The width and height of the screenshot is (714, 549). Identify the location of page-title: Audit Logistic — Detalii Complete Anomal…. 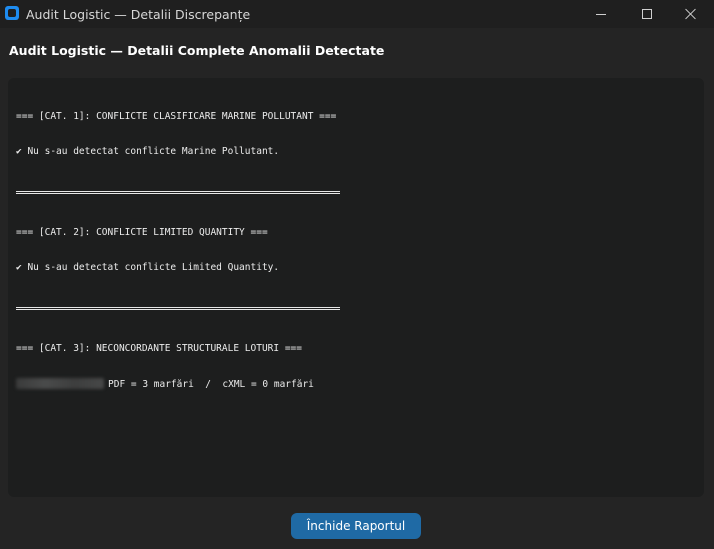
(197, 50).